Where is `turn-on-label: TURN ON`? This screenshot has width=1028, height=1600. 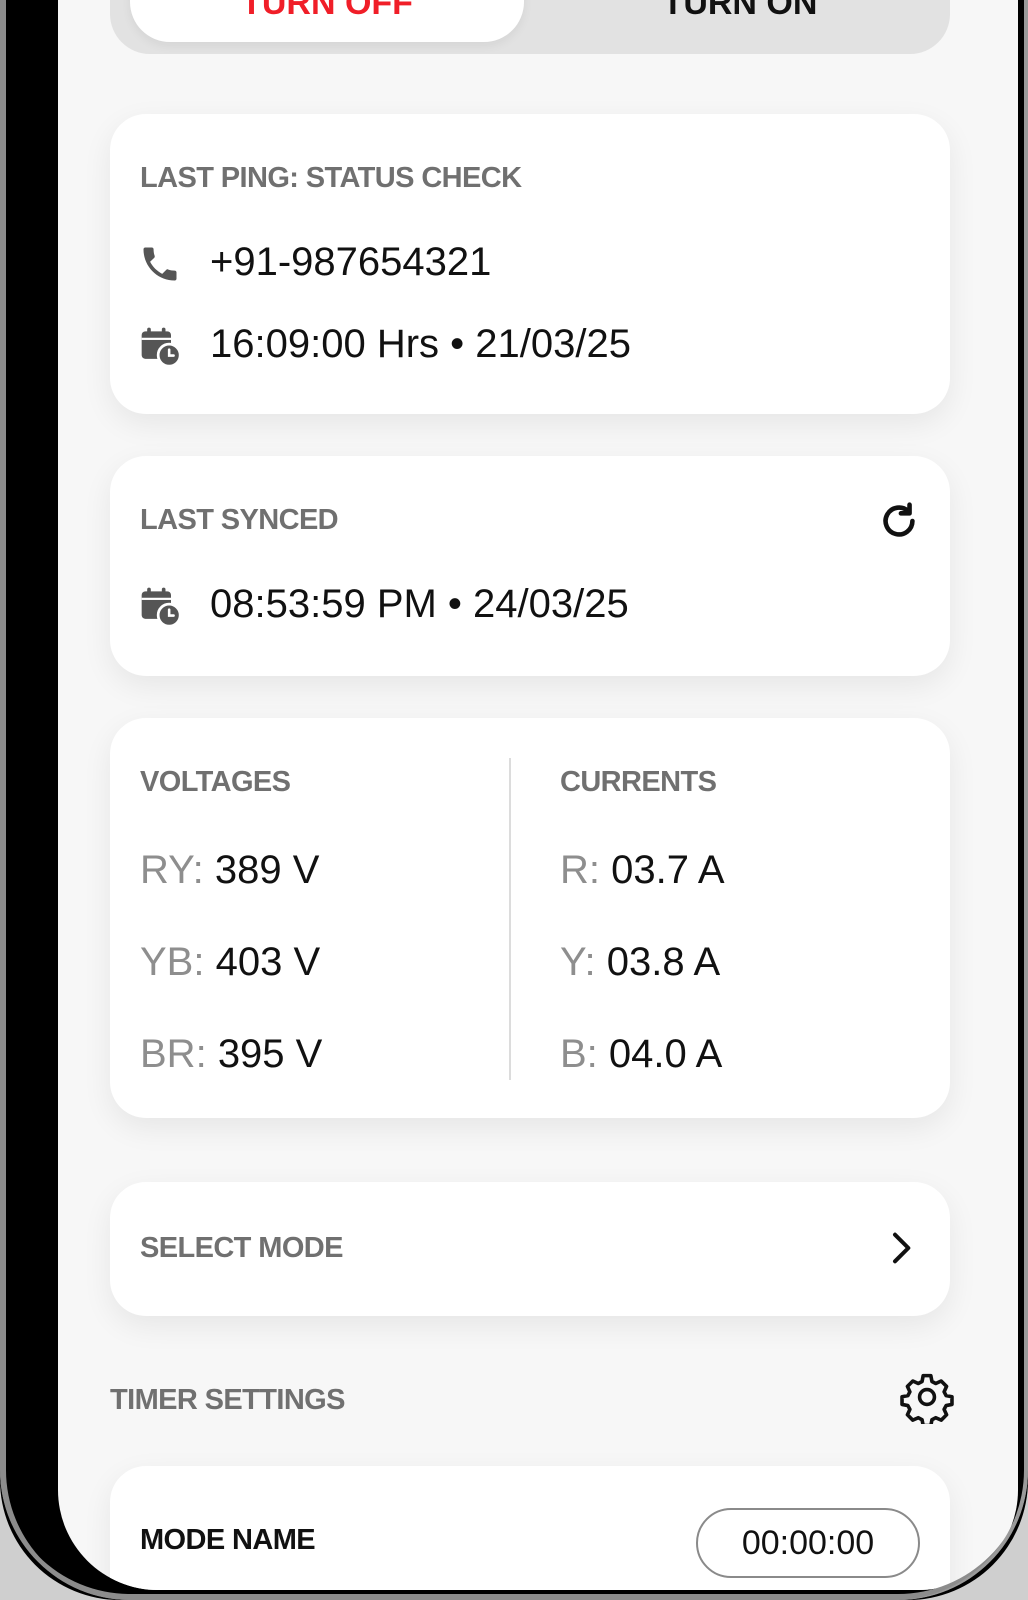 turn-on-label: TURN ON is located at coordinates (740, 11).